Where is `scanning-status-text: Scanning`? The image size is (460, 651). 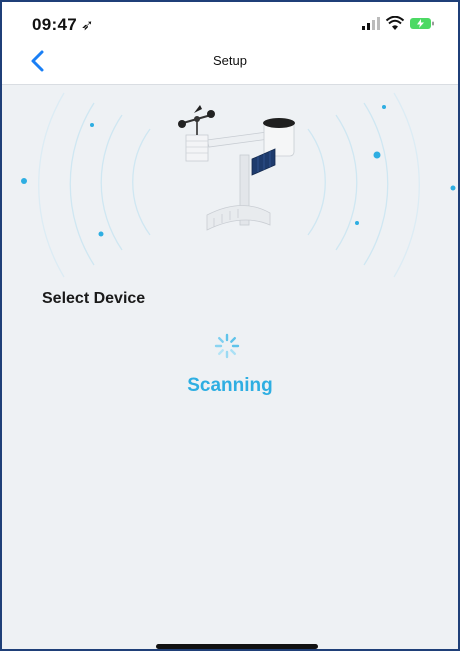
scanning-status-text: Scanning is located at coordinates (230, 385).